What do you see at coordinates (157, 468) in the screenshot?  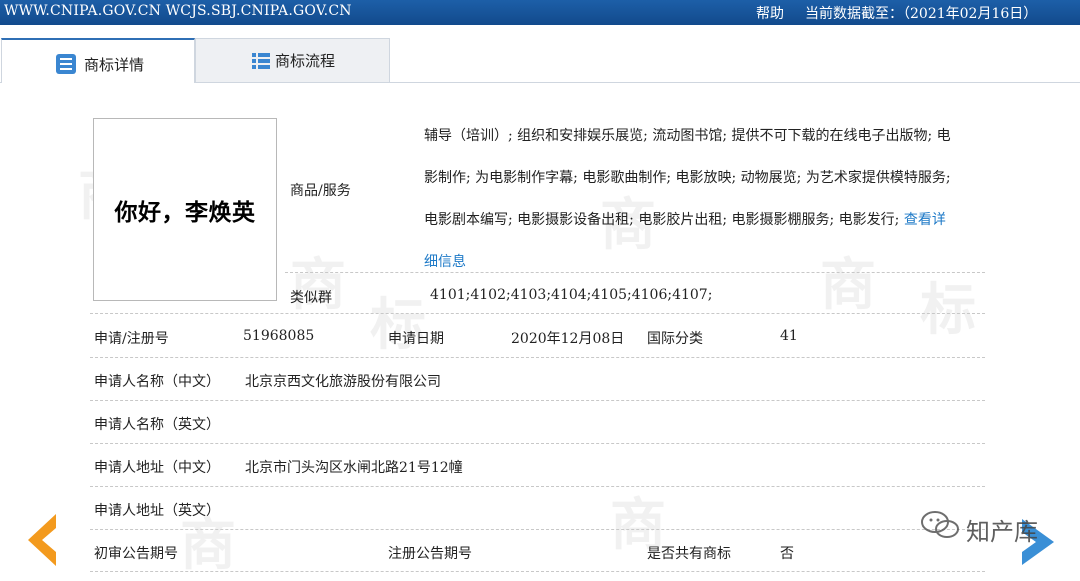 I see `address-cn-label: 申请人地址（中文）` at bounding box center [157, 468].